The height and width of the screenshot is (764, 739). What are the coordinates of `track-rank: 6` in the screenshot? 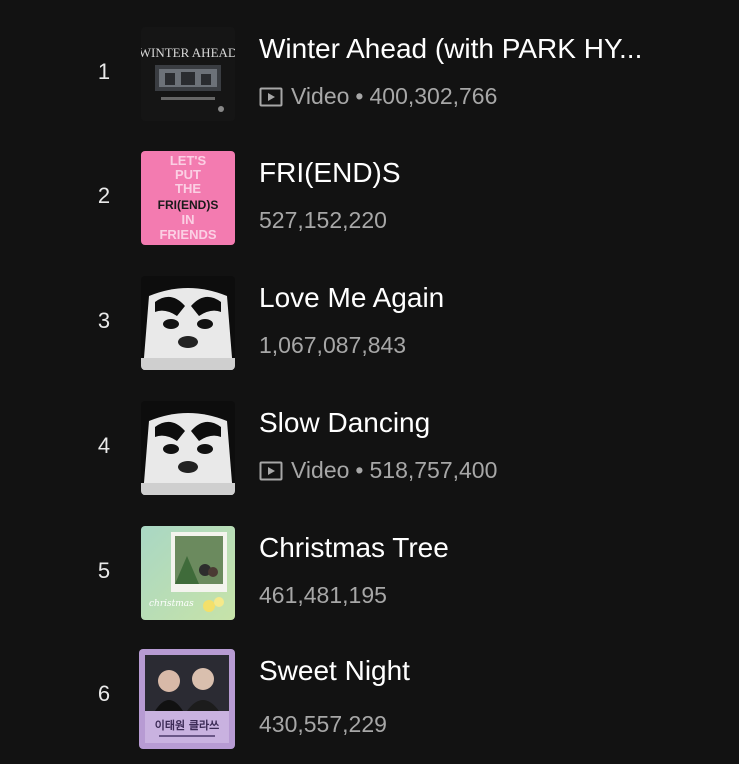 It's located at (104, 693).